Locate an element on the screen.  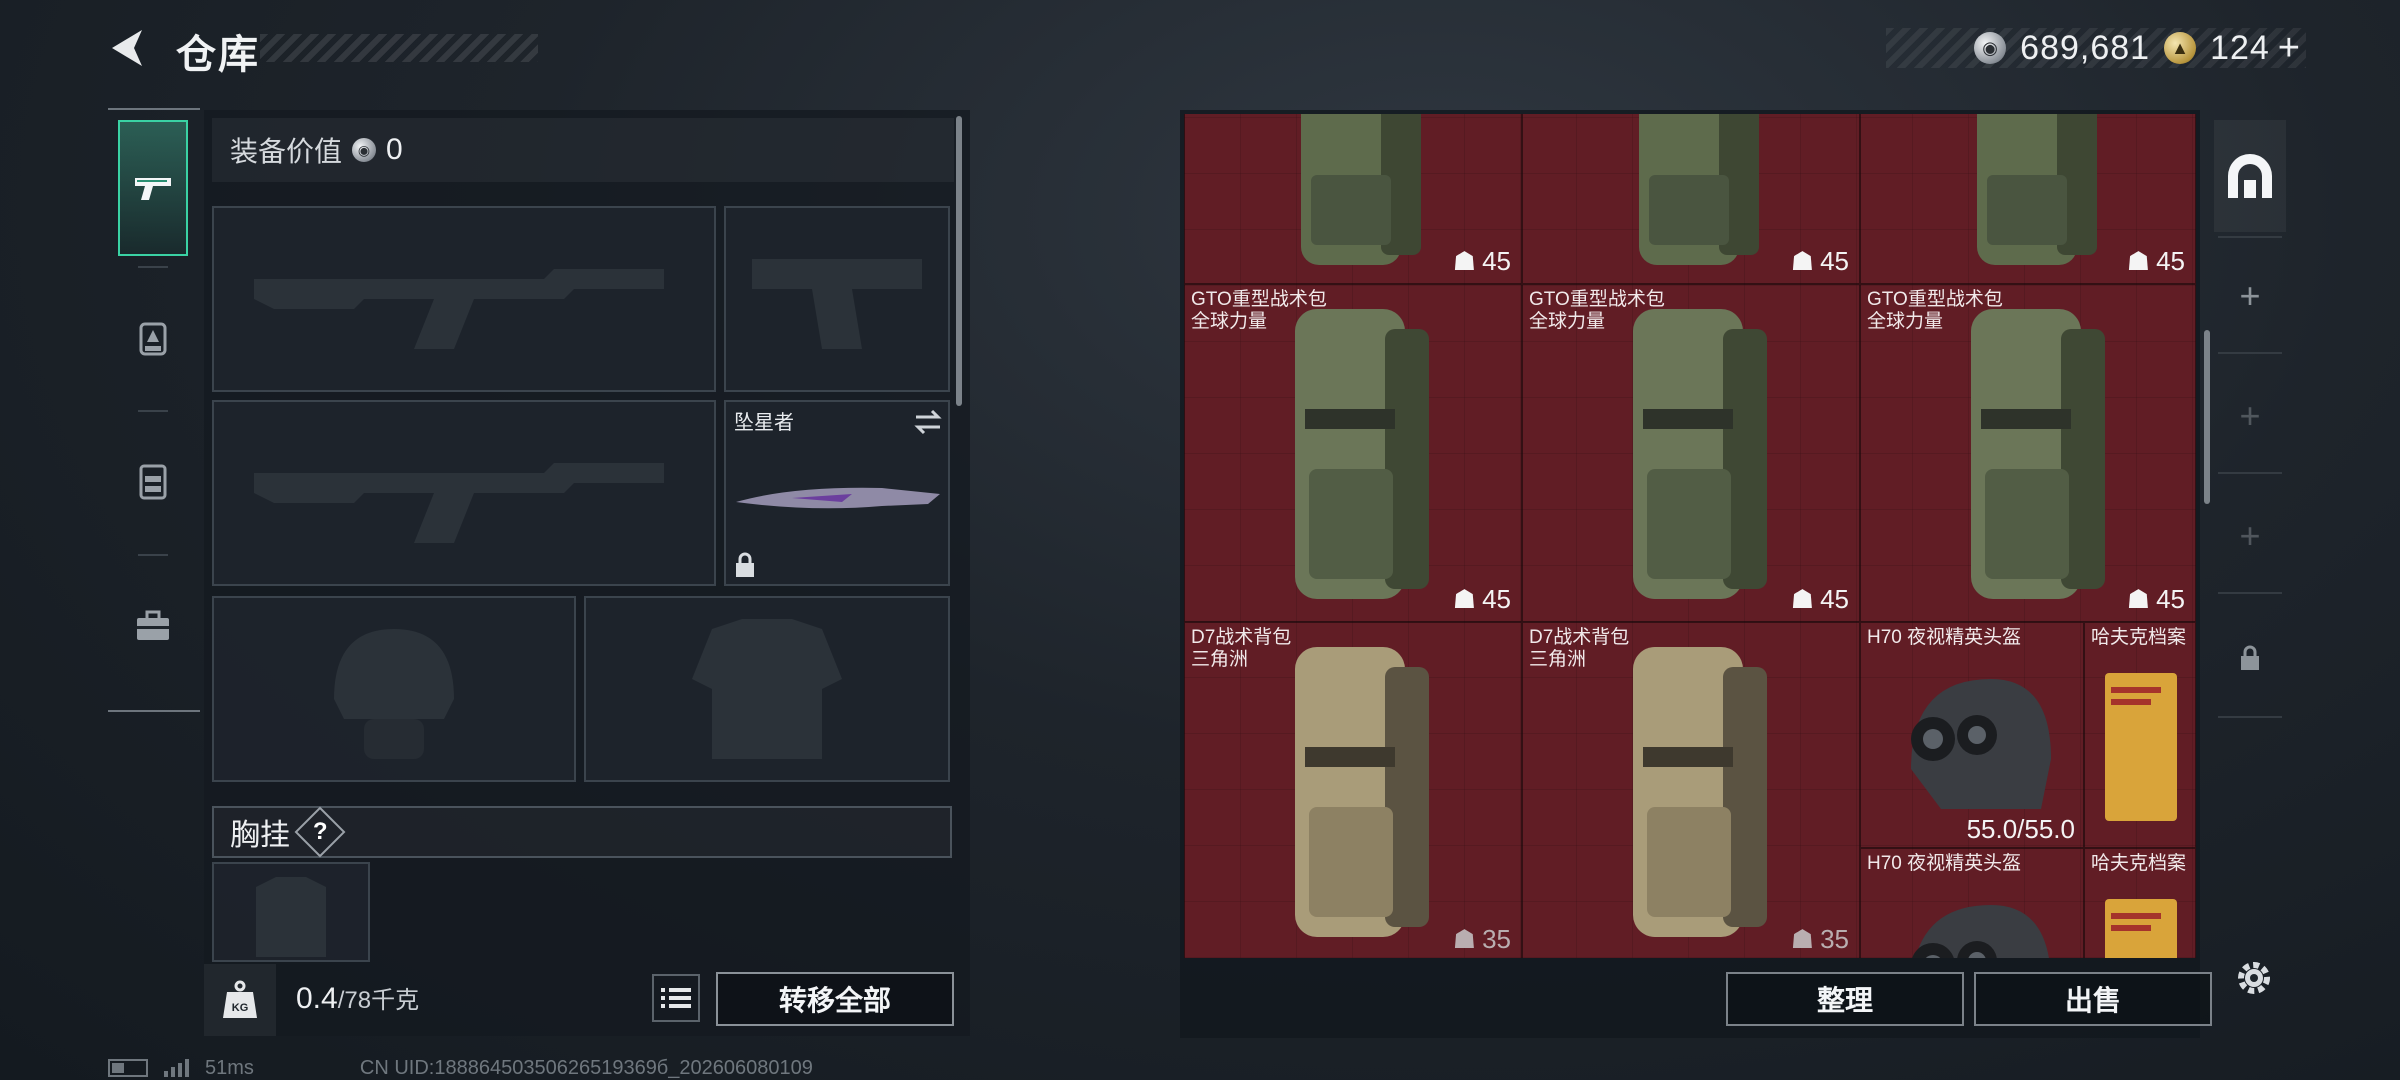
list-icon is located at coordinates (676, 998).